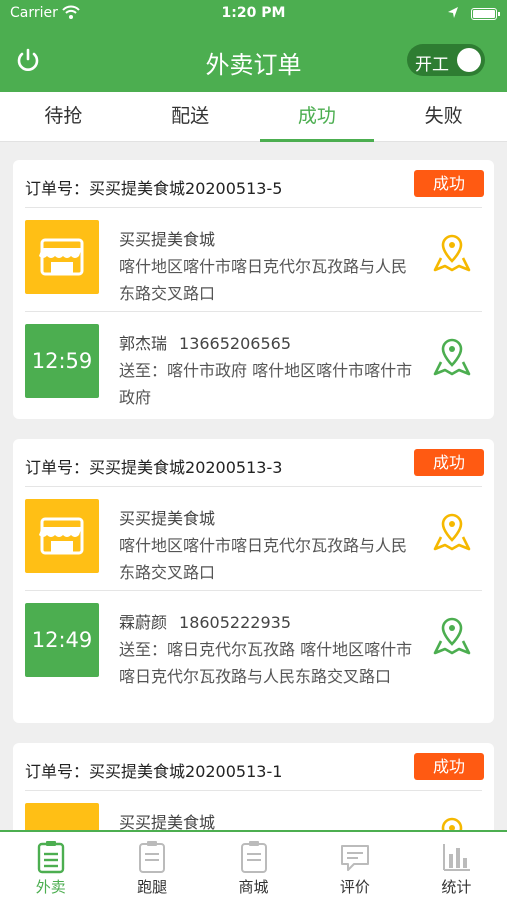 Image resolution: width=507 pixels, height=900 pixels. I want to click on tabbar-item-mall: 商城, so click(253, 866).